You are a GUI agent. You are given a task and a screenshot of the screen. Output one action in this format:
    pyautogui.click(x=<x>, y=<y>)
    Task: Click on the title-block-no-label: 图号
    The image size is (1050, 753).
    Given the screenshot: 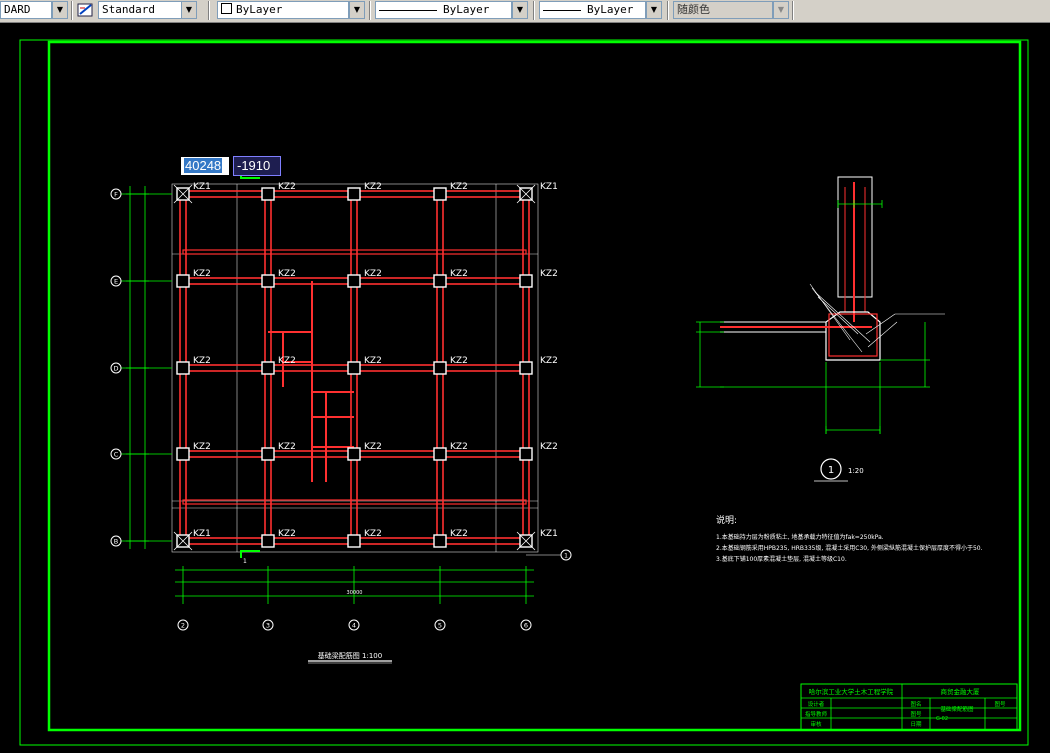 What is the action you would take?
    pyautogui.click(x=916, y=714)
    